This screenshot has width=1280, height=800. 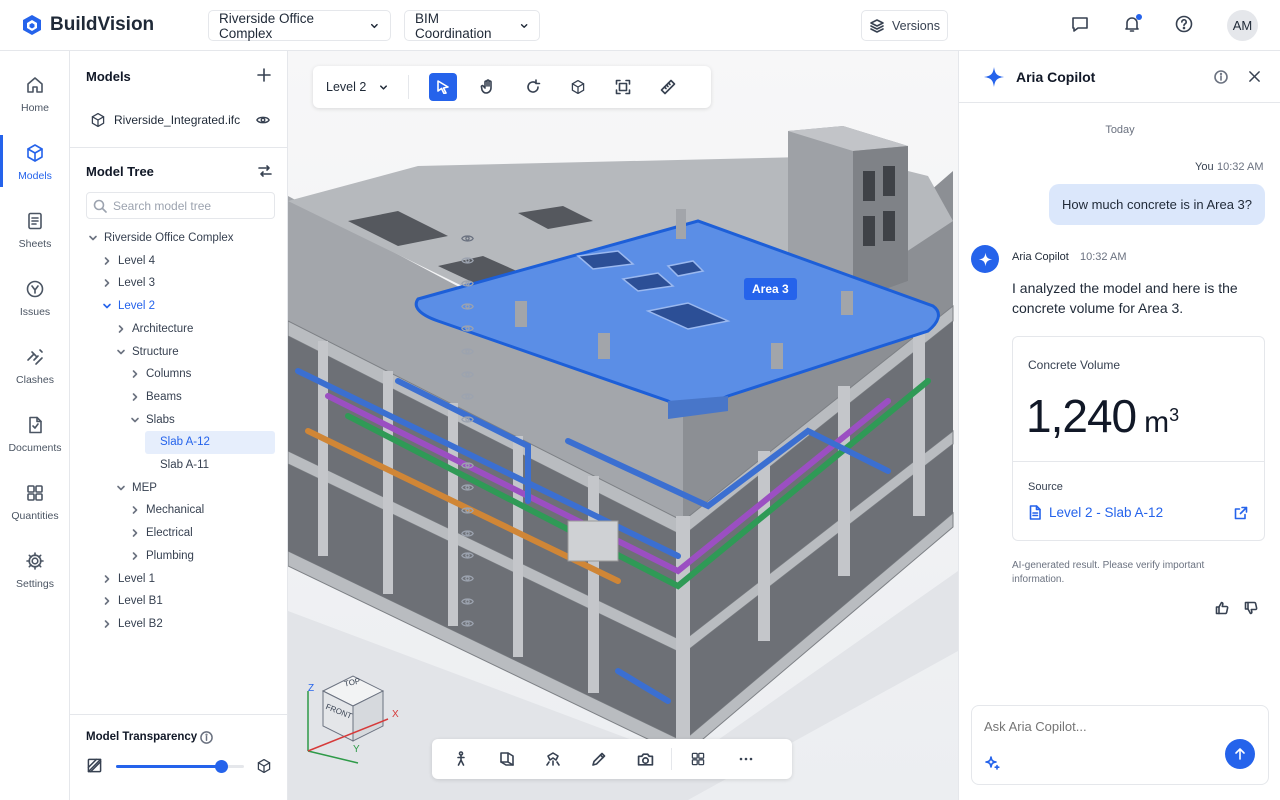 I want to click on tree-item: Riverside Office Complex, so click(x=272, y=238).